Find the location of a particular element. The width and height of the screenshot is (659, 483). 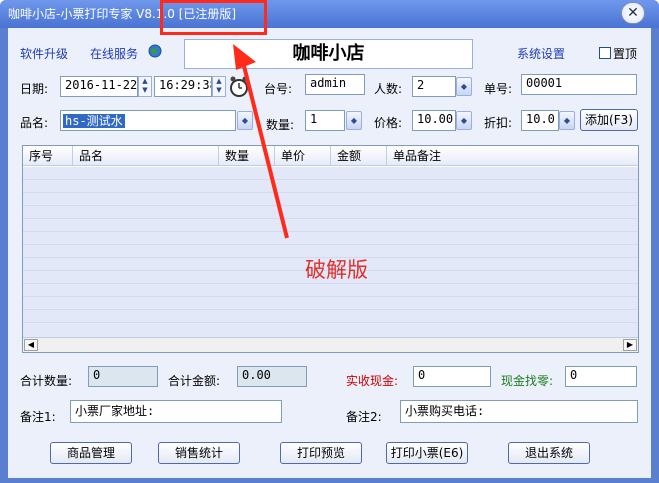

discount-label: 折扣: is located at coordinates (498, 123).